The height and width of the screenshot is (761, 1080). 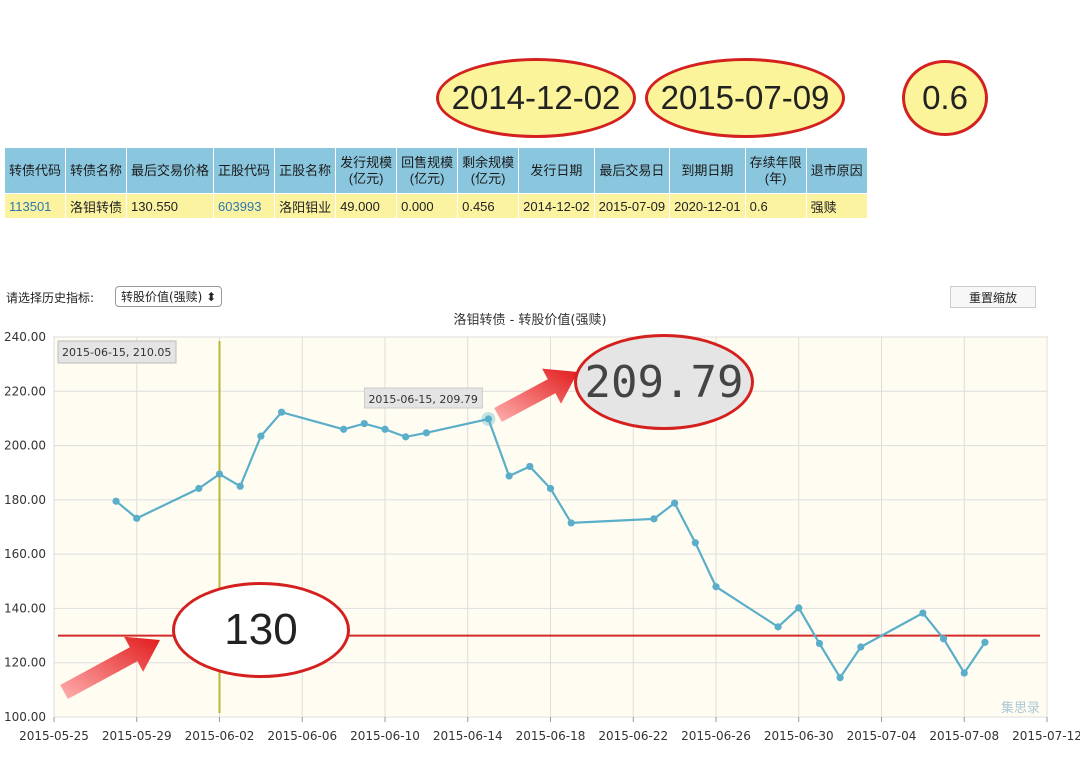 What do you see at coordinates (716, 736) in the screenshot?
I see `x-tick-label: 2015-06-26` at bounding box center [716, 736].